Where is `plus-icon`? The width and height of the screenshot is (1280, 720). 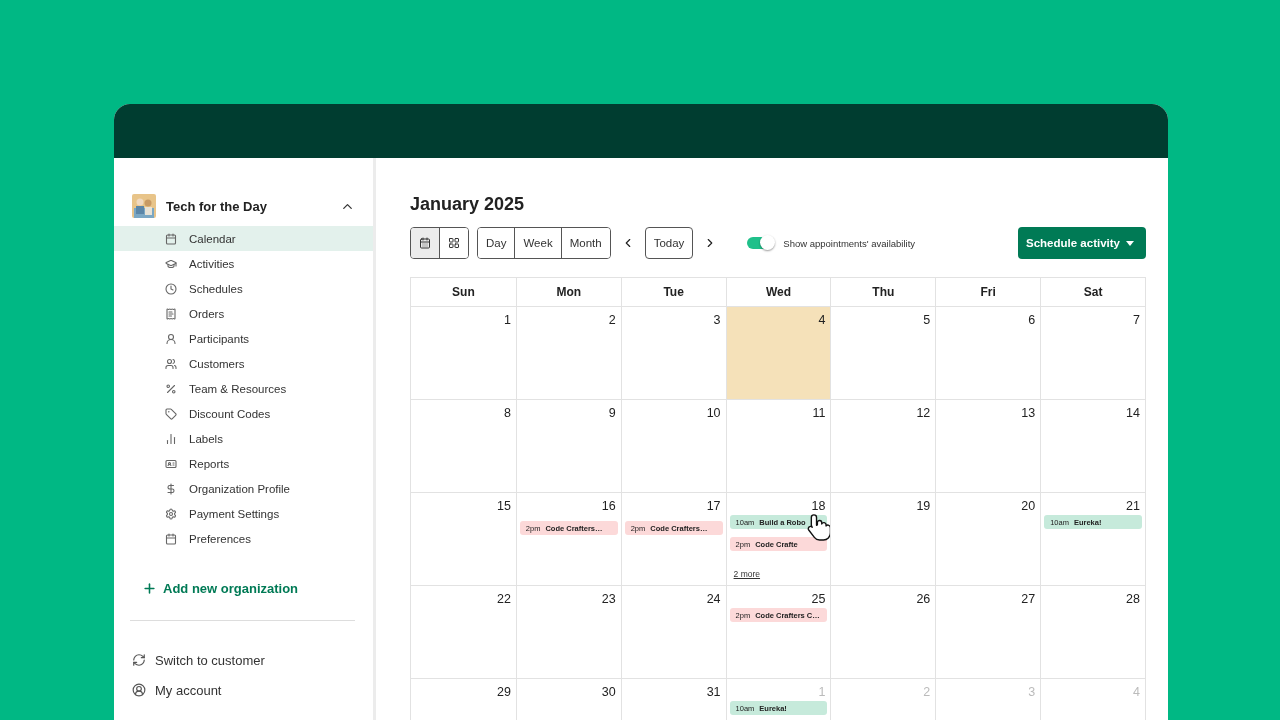 plus-icon is located at coordinates (149, 588).